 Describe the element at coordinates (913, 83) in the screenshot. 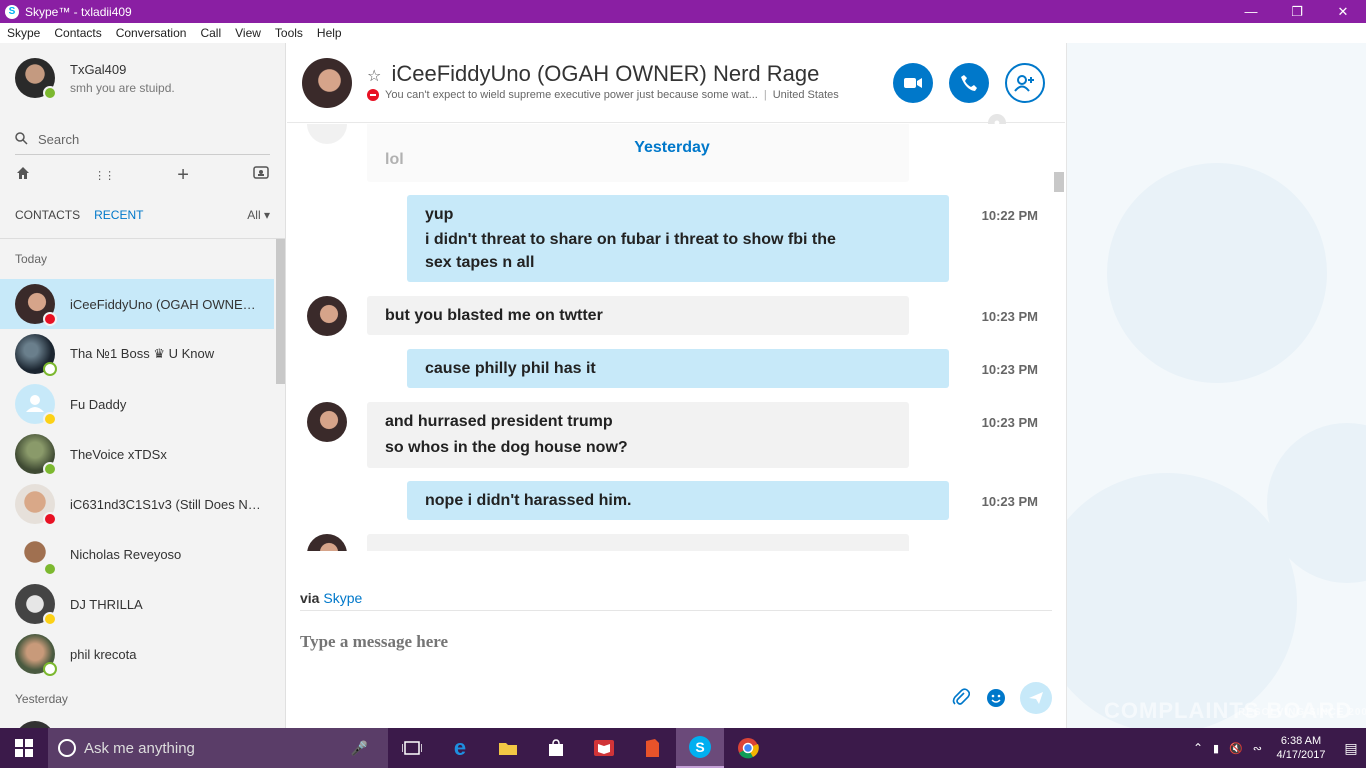

I see `video-call-button` at that location.